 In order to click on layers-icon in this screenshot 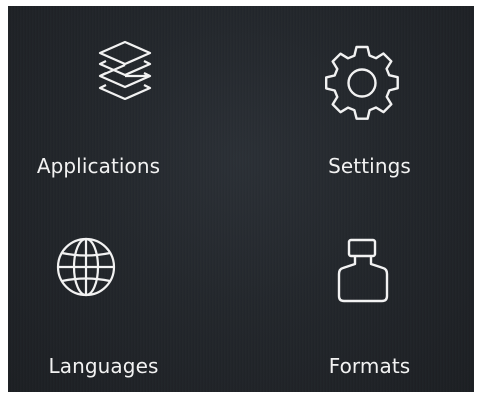, I will do `click(125, 70)`.